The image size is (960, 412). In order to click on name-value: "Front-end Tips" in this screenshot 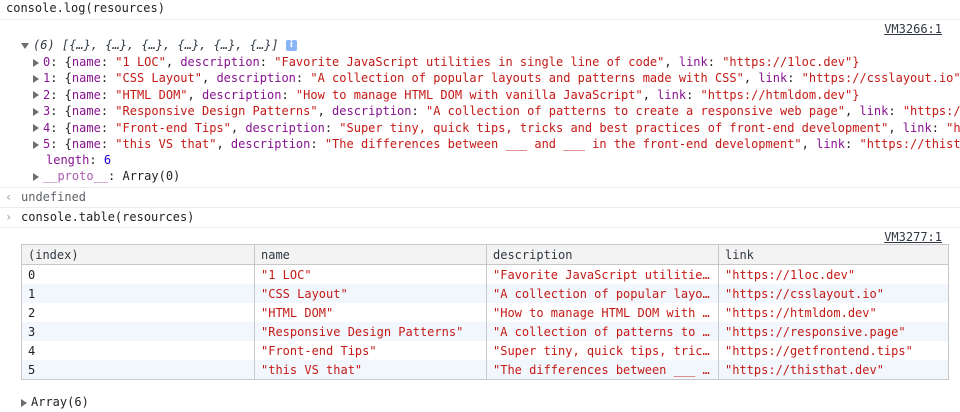, I will do `click(173, 127)`.